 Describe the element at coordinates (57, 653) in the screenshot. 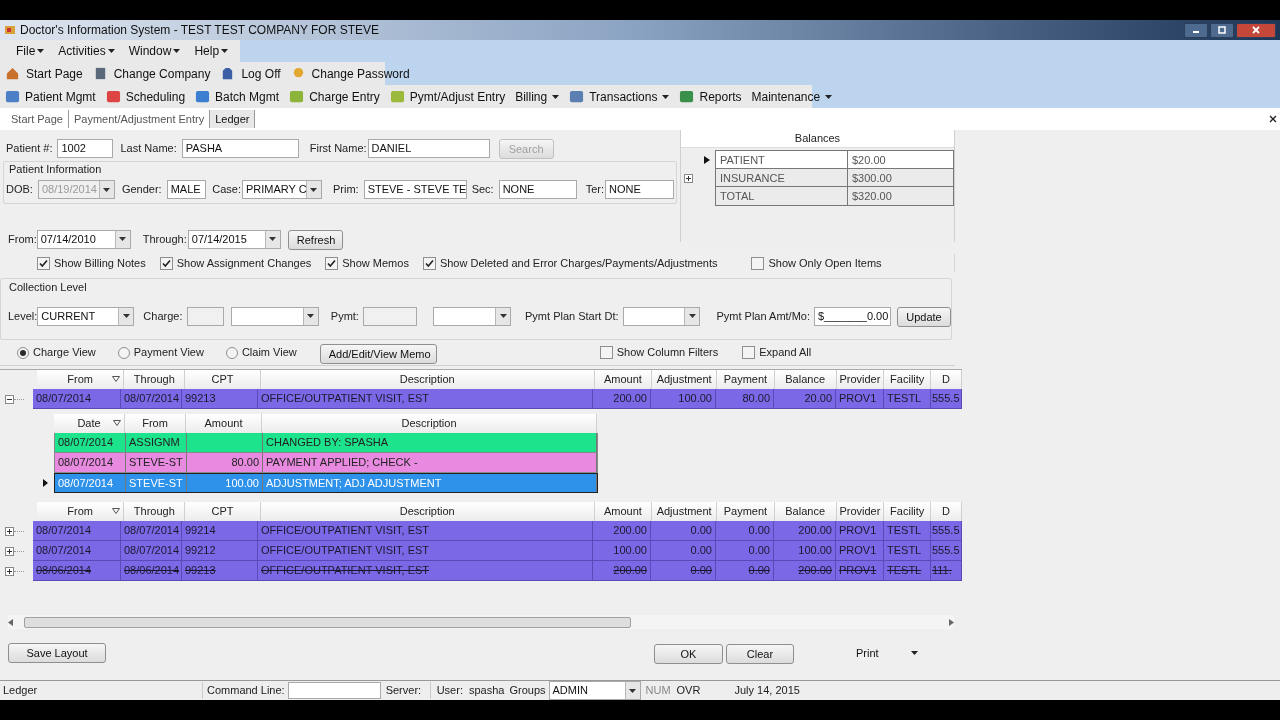

I see `save-layout-button: Save Layout` at that location.